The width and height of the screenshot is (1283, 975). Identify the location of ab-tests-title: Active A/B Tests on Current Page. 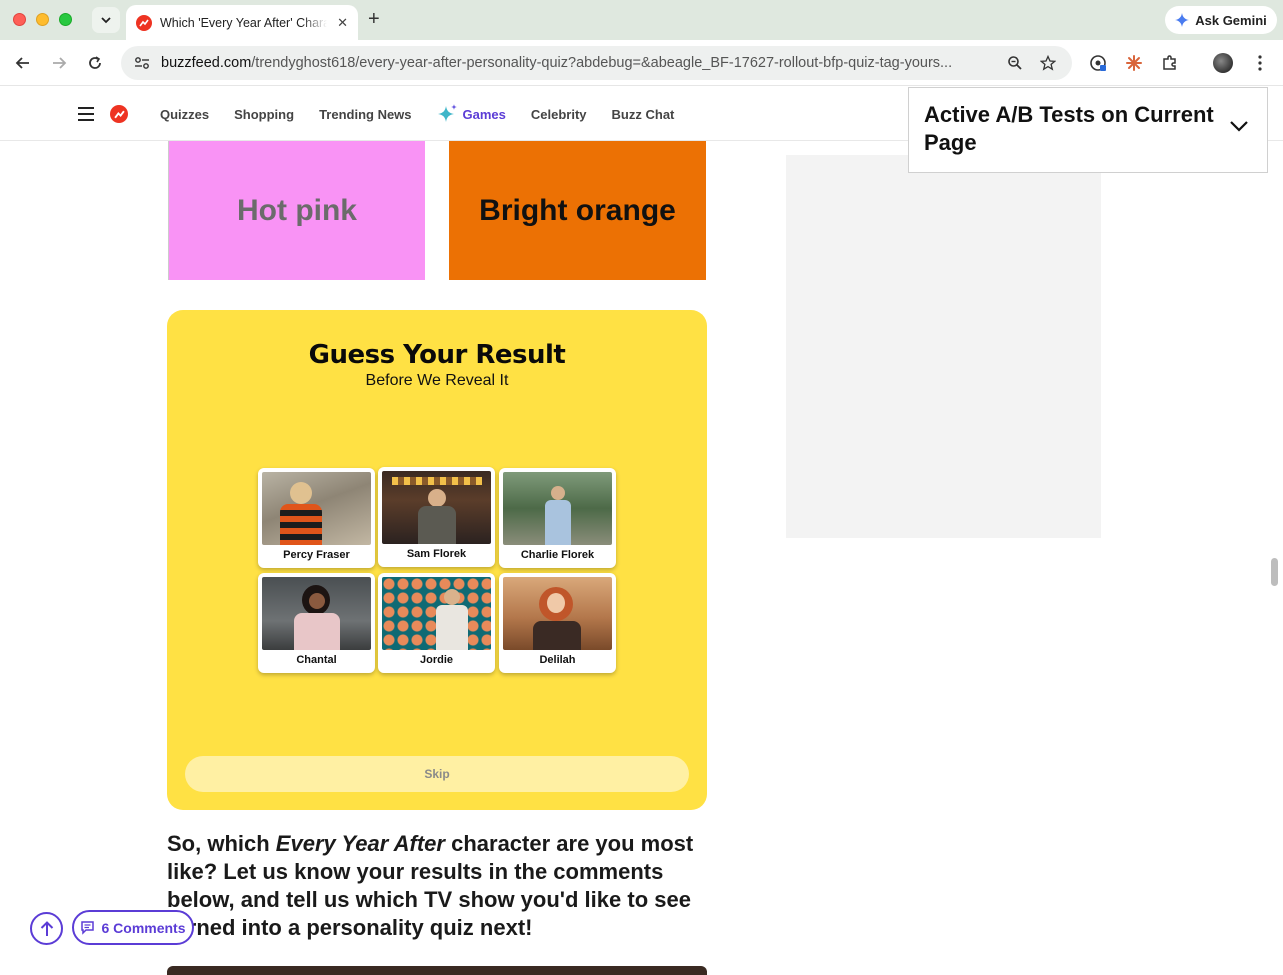
(1069, 128).